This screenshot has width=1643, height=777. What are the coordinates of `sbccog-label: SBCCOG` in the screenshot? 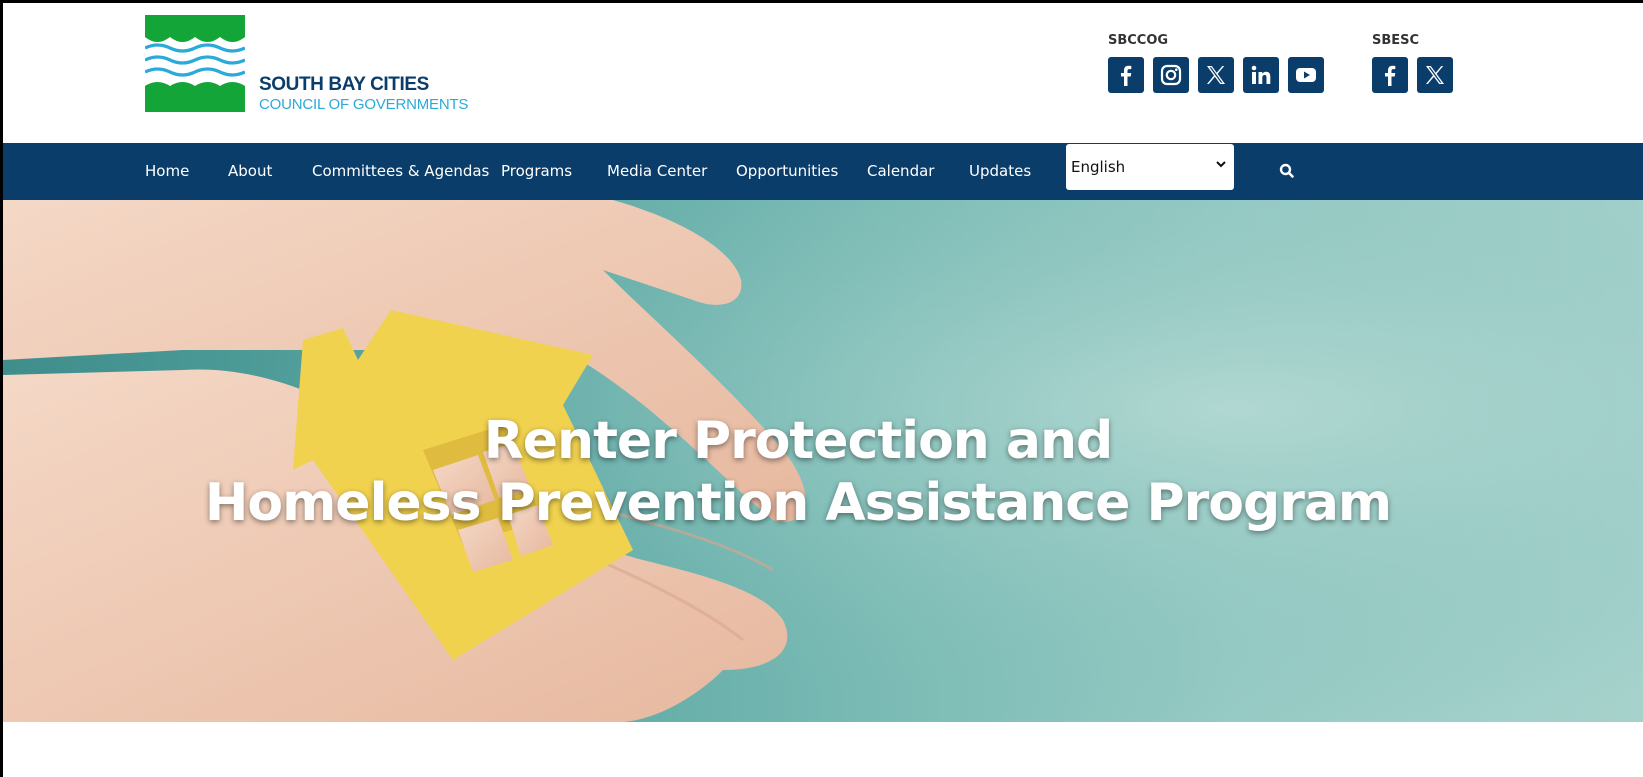 It's located at (1138, 40).